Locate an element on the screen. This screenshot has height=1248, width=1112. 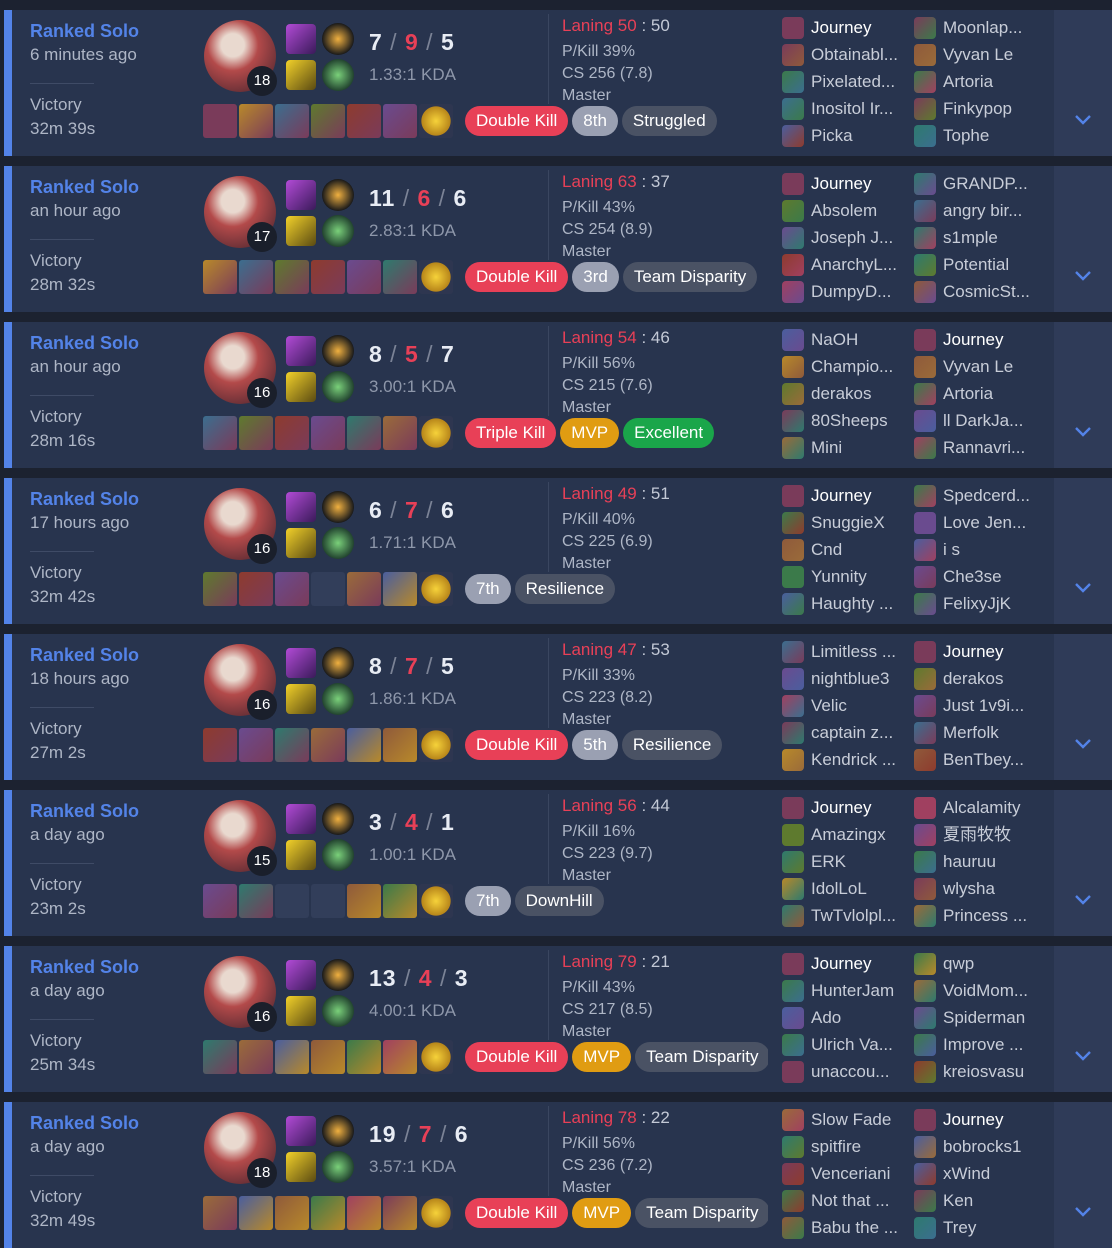
player-row: i s is located at coordinates (979, 549).